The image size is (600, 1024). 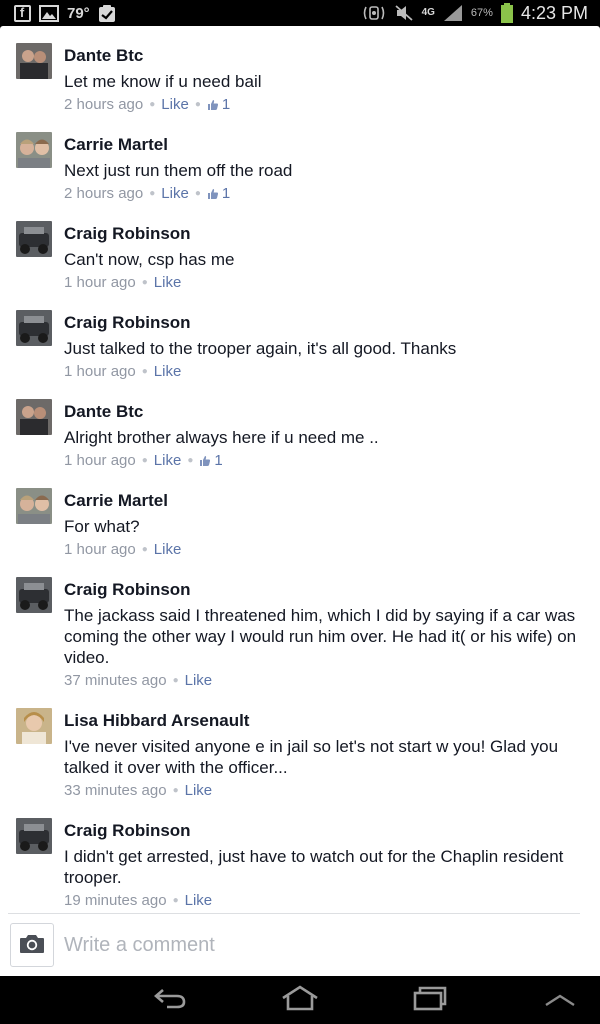 What do you see at coordinates (428, 12) in the screenshot?
I see `network-type: 4G` at bounding box center [428, 12].